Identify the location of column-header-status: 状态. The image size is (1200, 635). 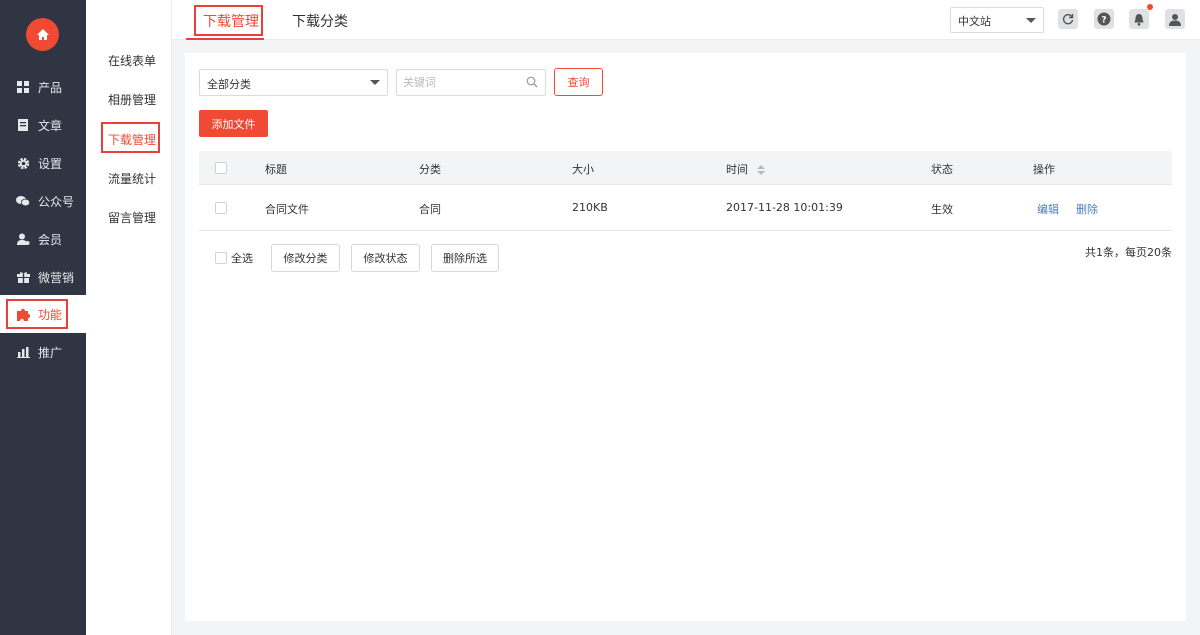
(942, 169).